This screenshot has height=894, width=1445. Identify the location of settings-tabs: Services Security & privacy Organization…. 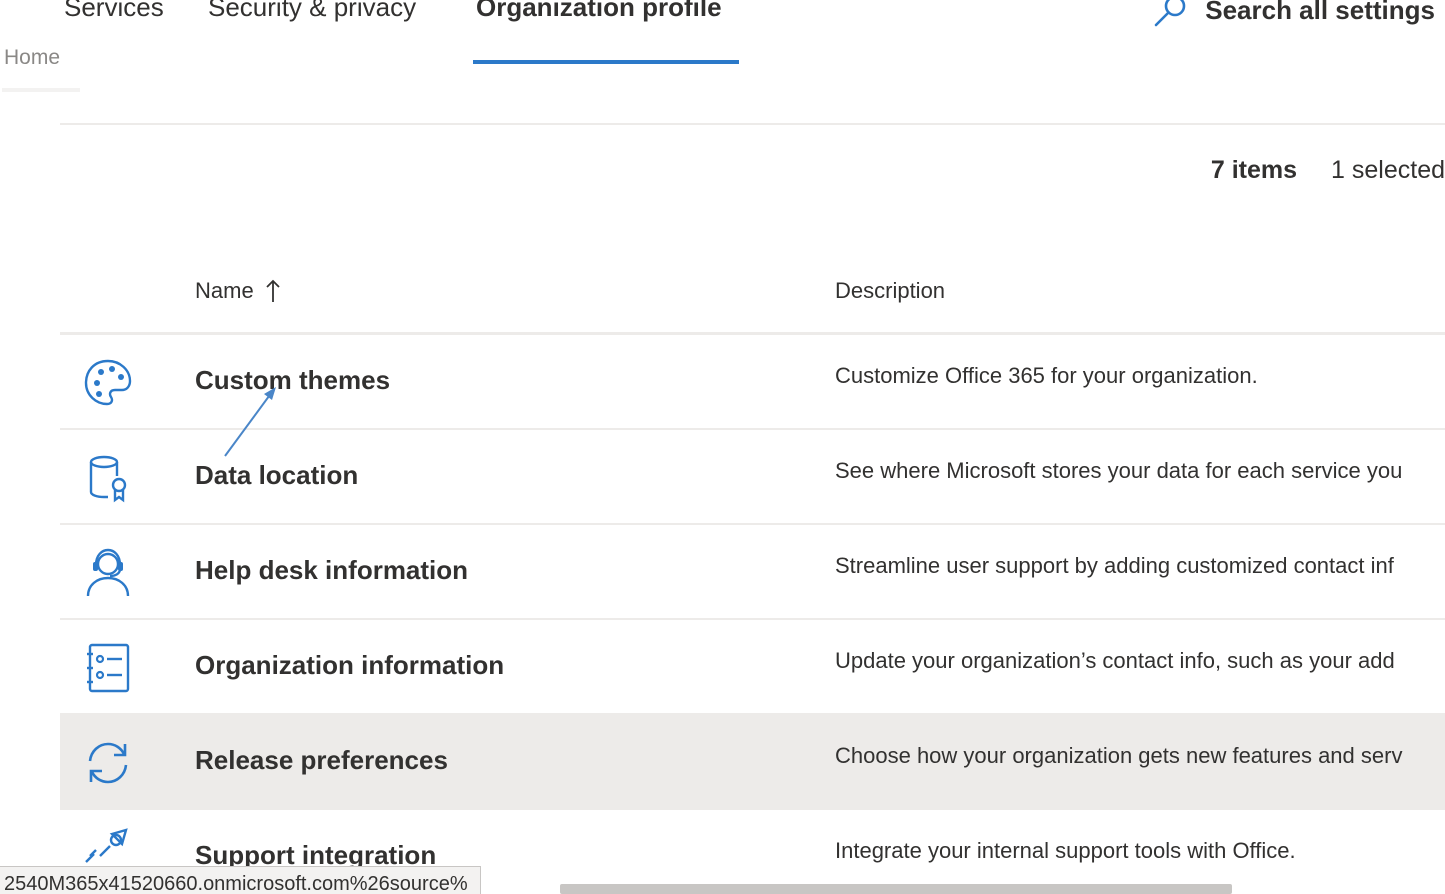
(722, 35).